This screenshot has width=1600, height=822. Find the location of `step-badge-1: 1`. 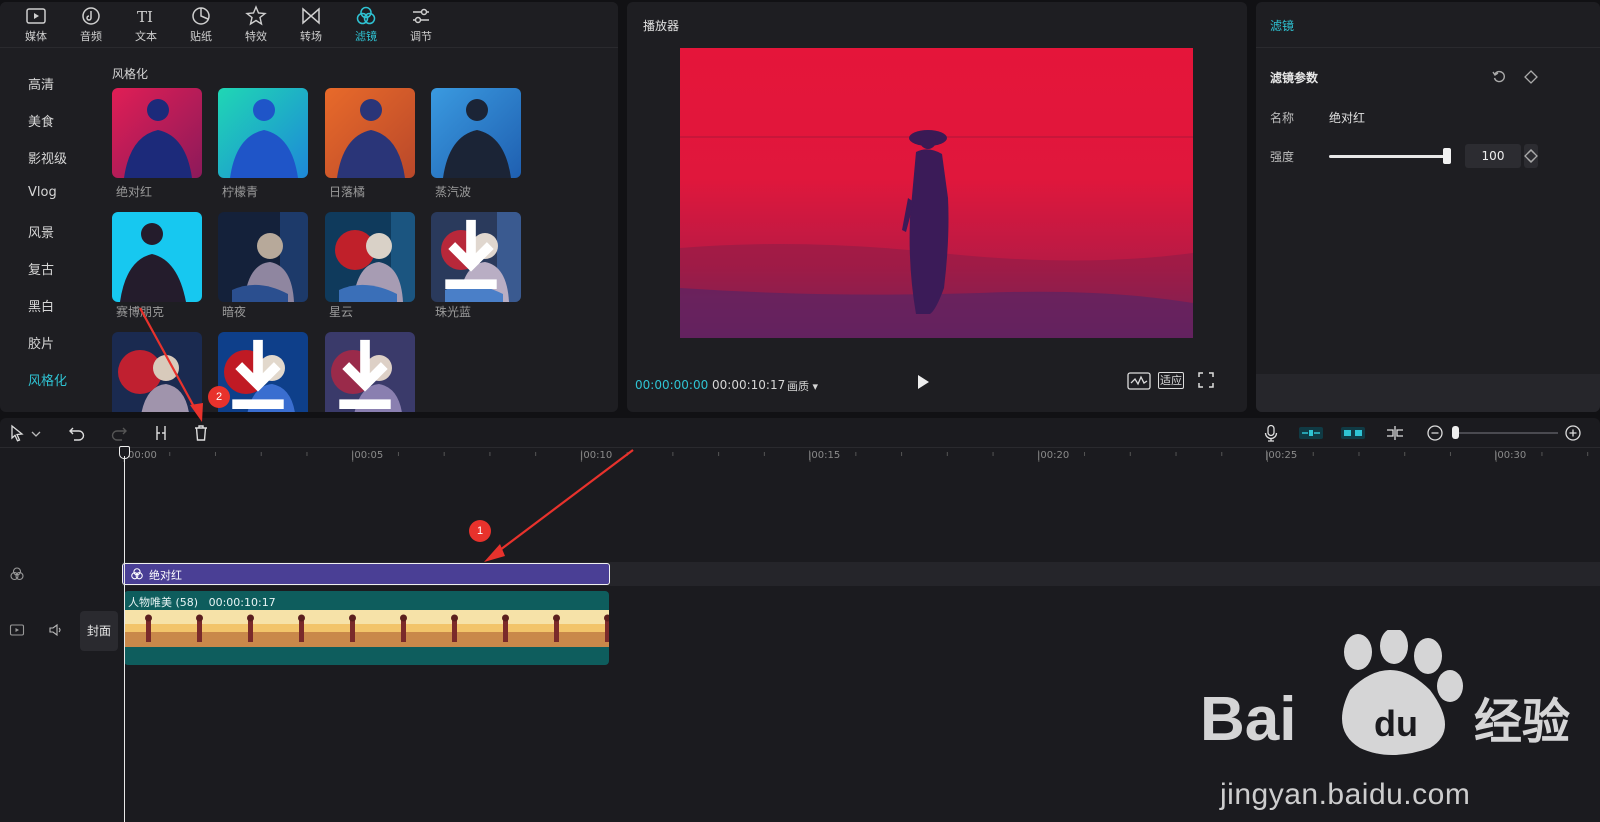

step-badge-1: 1 is located at coordinates (480, 531).